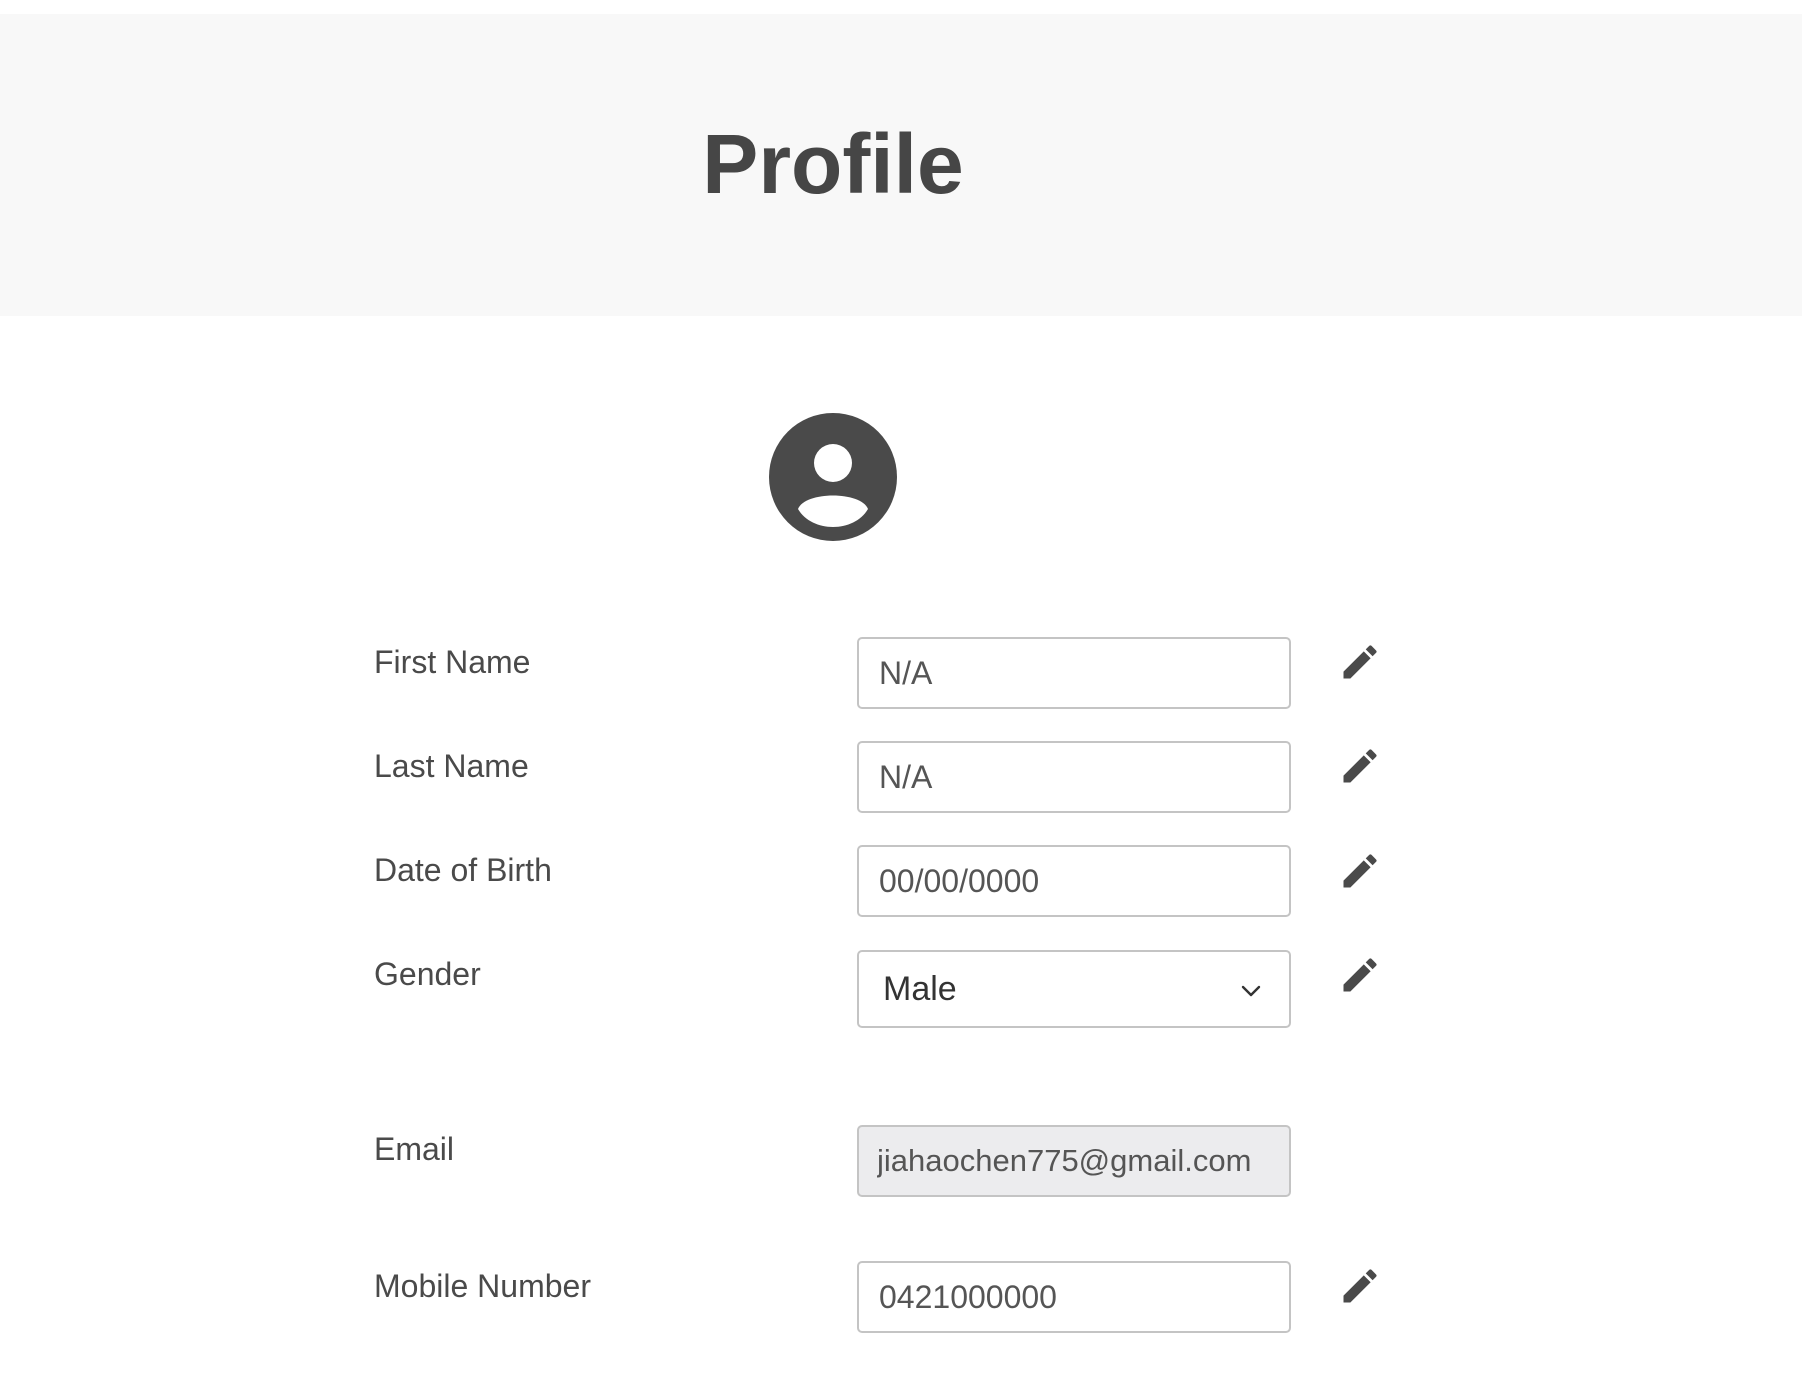 Image resolution: width=1802 pixels, height=1398 pixels. I want to click on mobile-number-input, so click(1074, 1297).